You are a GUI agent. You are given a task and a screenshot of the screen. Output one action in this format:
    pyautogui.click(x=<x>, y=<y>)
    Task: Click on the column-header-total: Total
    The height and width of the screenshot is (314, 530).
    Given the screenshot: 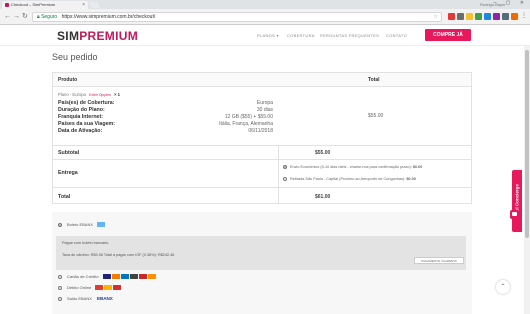 What is the action you would take?
    pyautogui.click(x=374, y=80)
    